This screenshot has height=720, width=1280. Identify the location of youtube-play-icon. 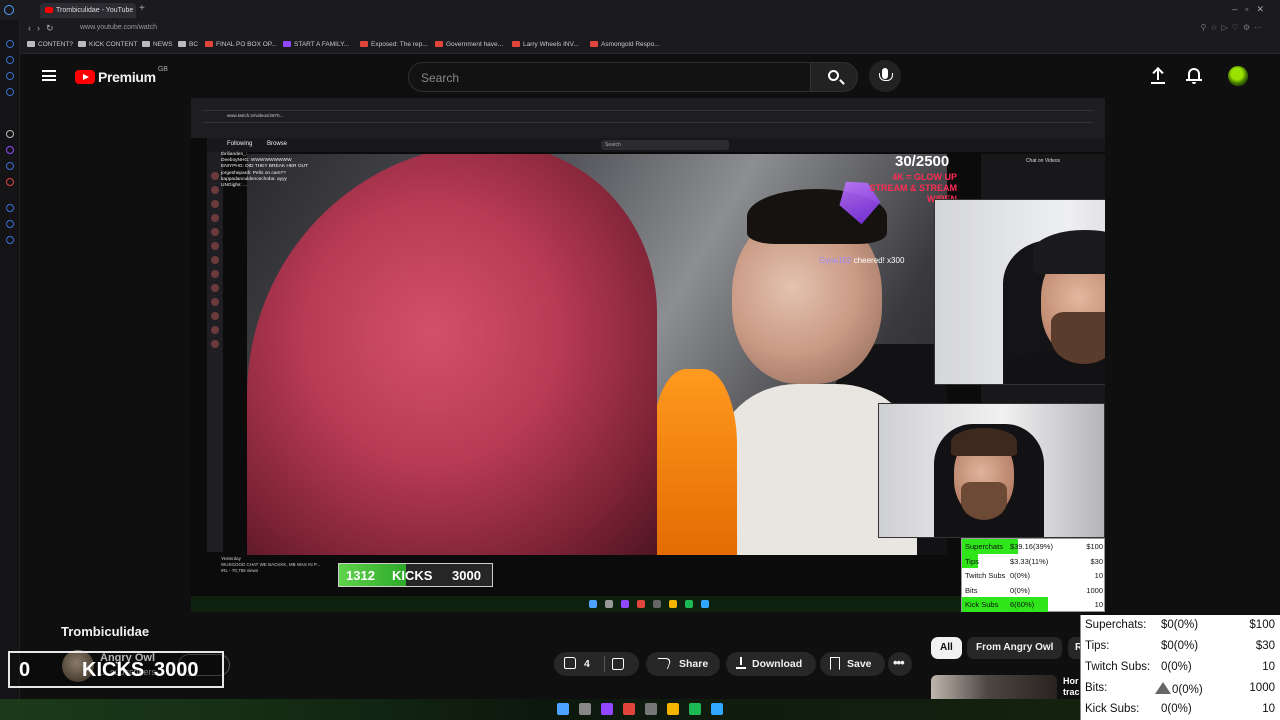
(85, 77).